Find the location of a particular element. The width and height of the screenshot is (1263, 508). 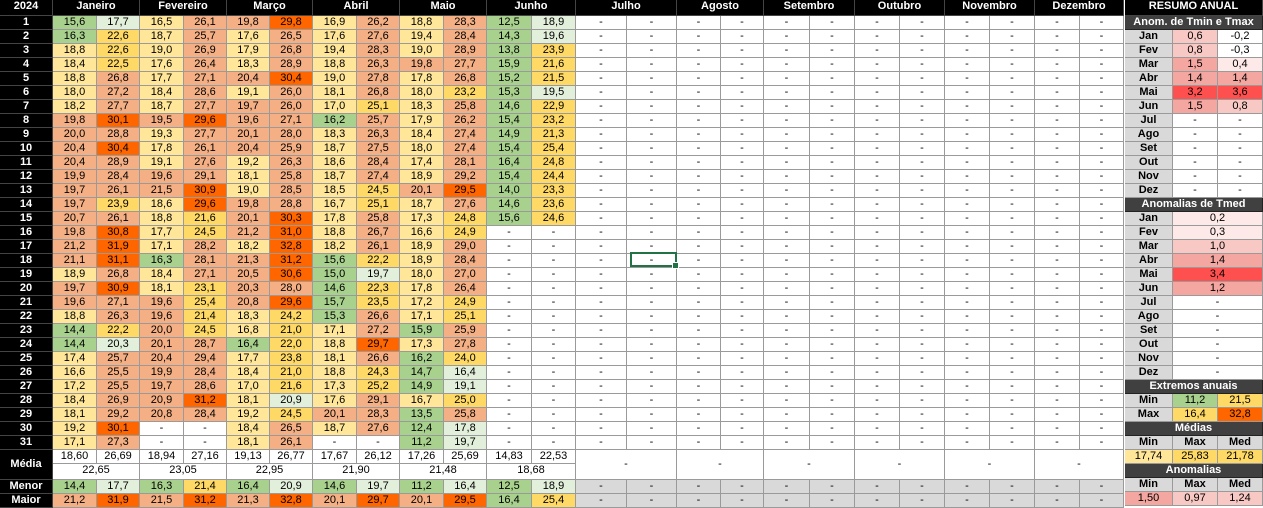

resumo-month: Mar is located at coordinates (1149, 247).